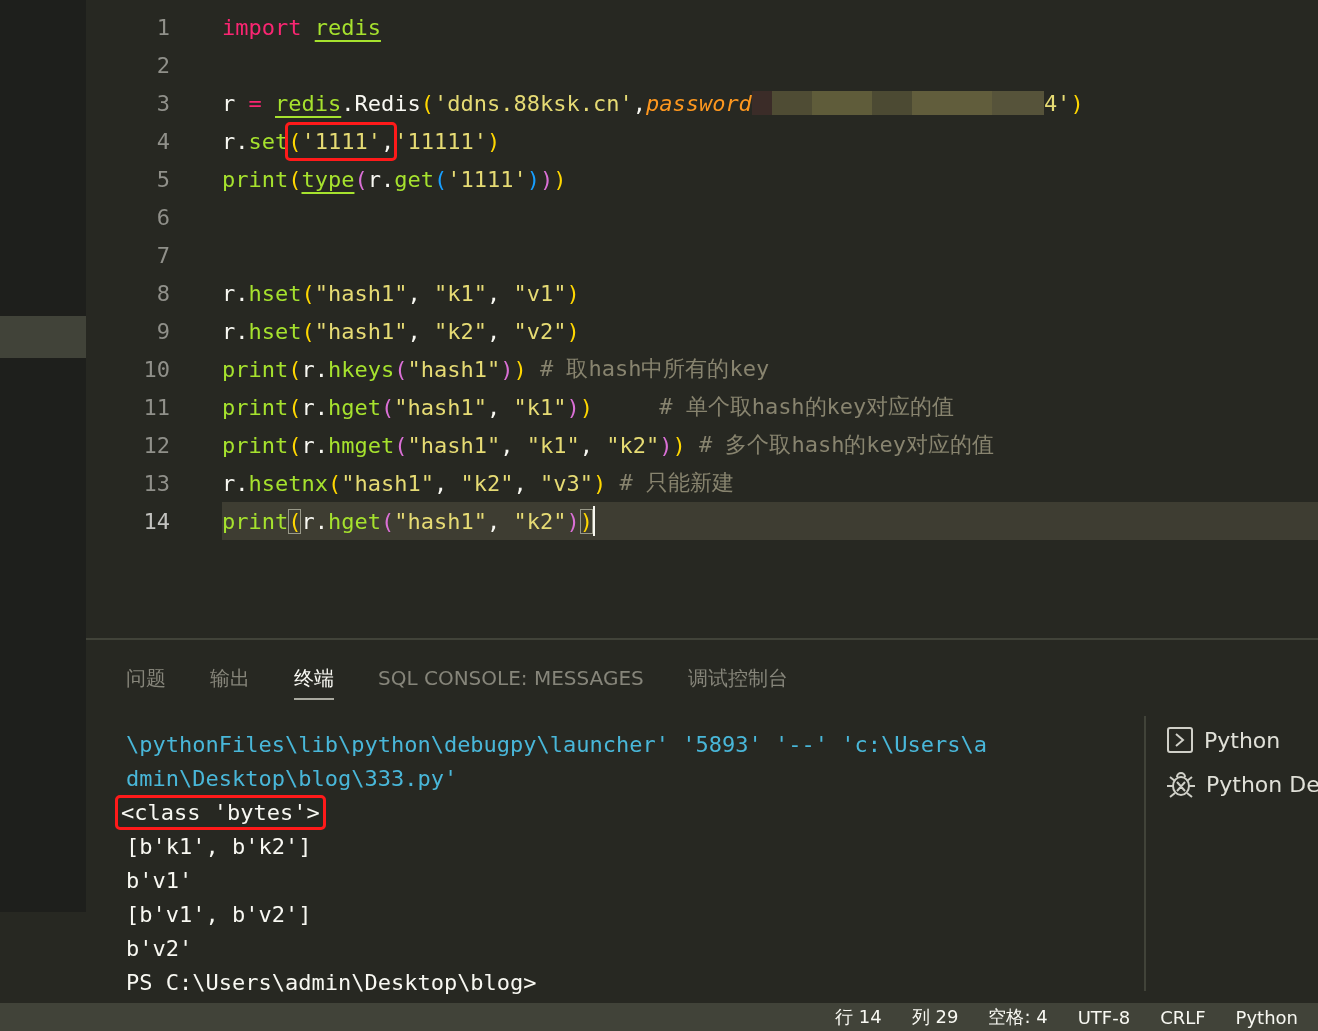  I want to click on line-number: 12, so click(156, 445).